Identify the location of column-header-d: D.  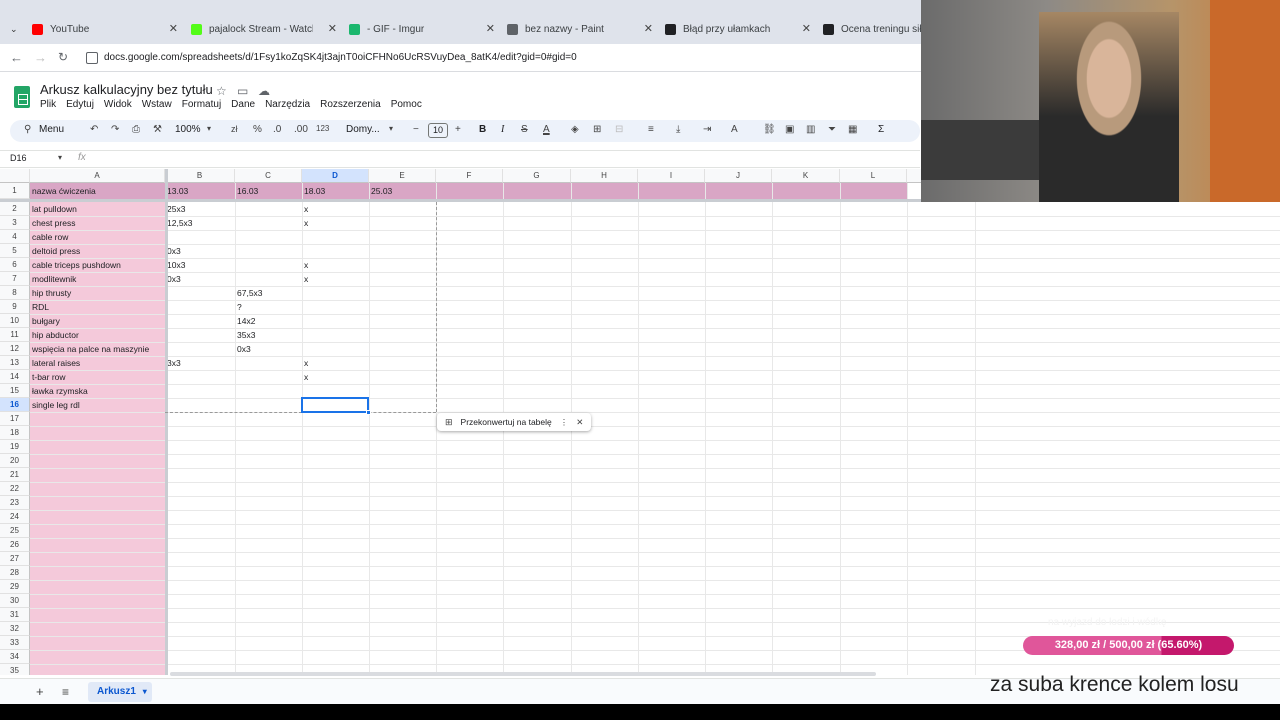
(335, 176).